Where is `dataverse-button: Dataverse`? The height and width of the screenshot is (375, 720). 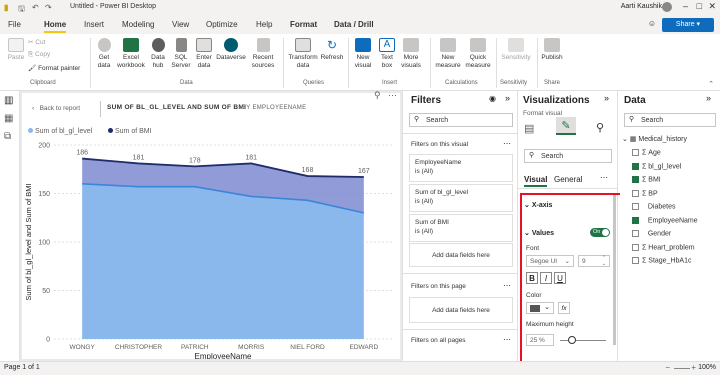
dataverse-button: Dataverse is located at coordinates (231, 50).